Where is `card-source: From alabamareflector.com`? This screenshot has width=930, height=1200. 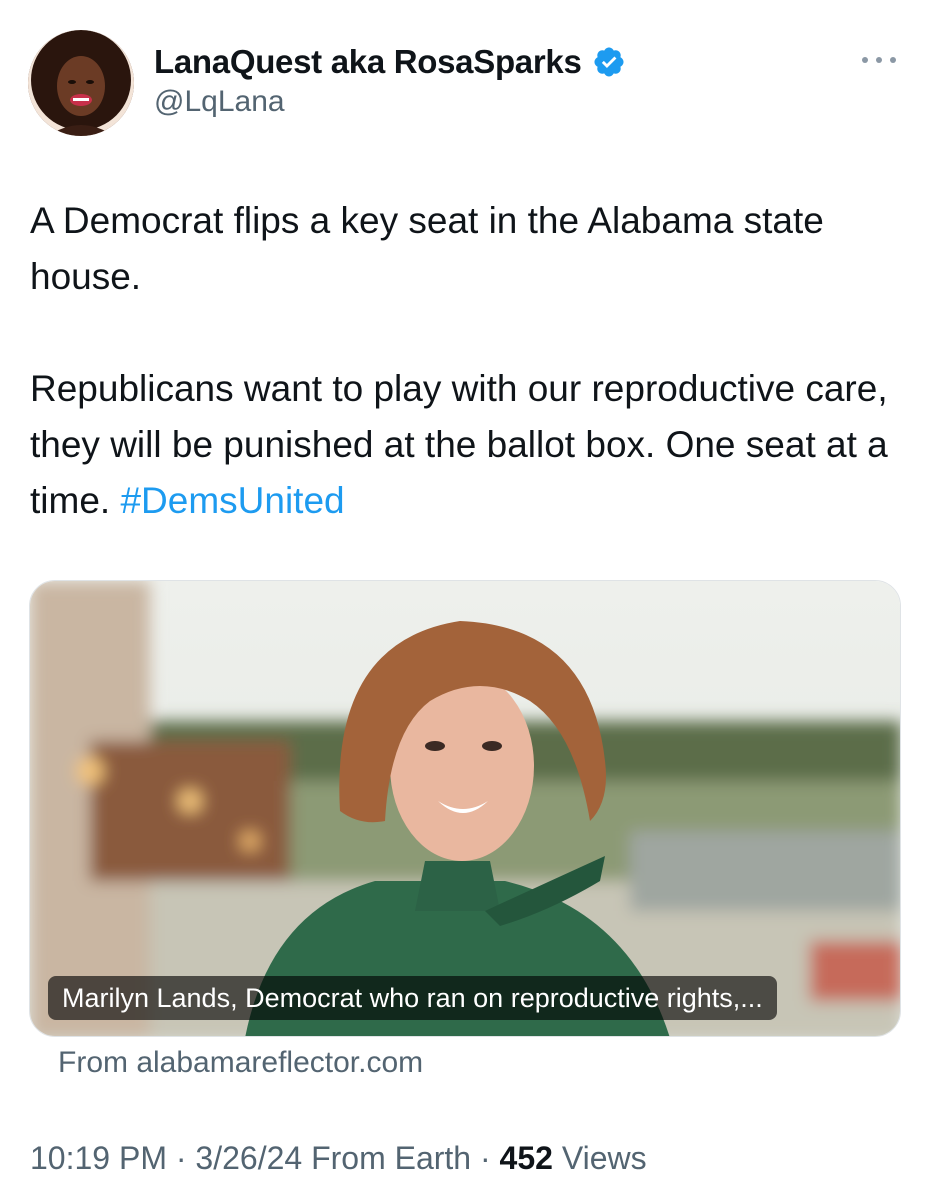 card-source: From alabamareflector.com is located at coordinates (240, 1063).